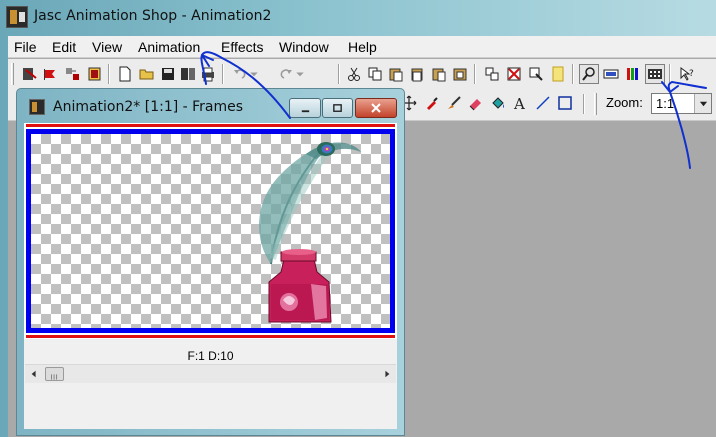 This screenshot has width=716, height=437. I want to click on text-tool-icon: A, so click(520, 103).